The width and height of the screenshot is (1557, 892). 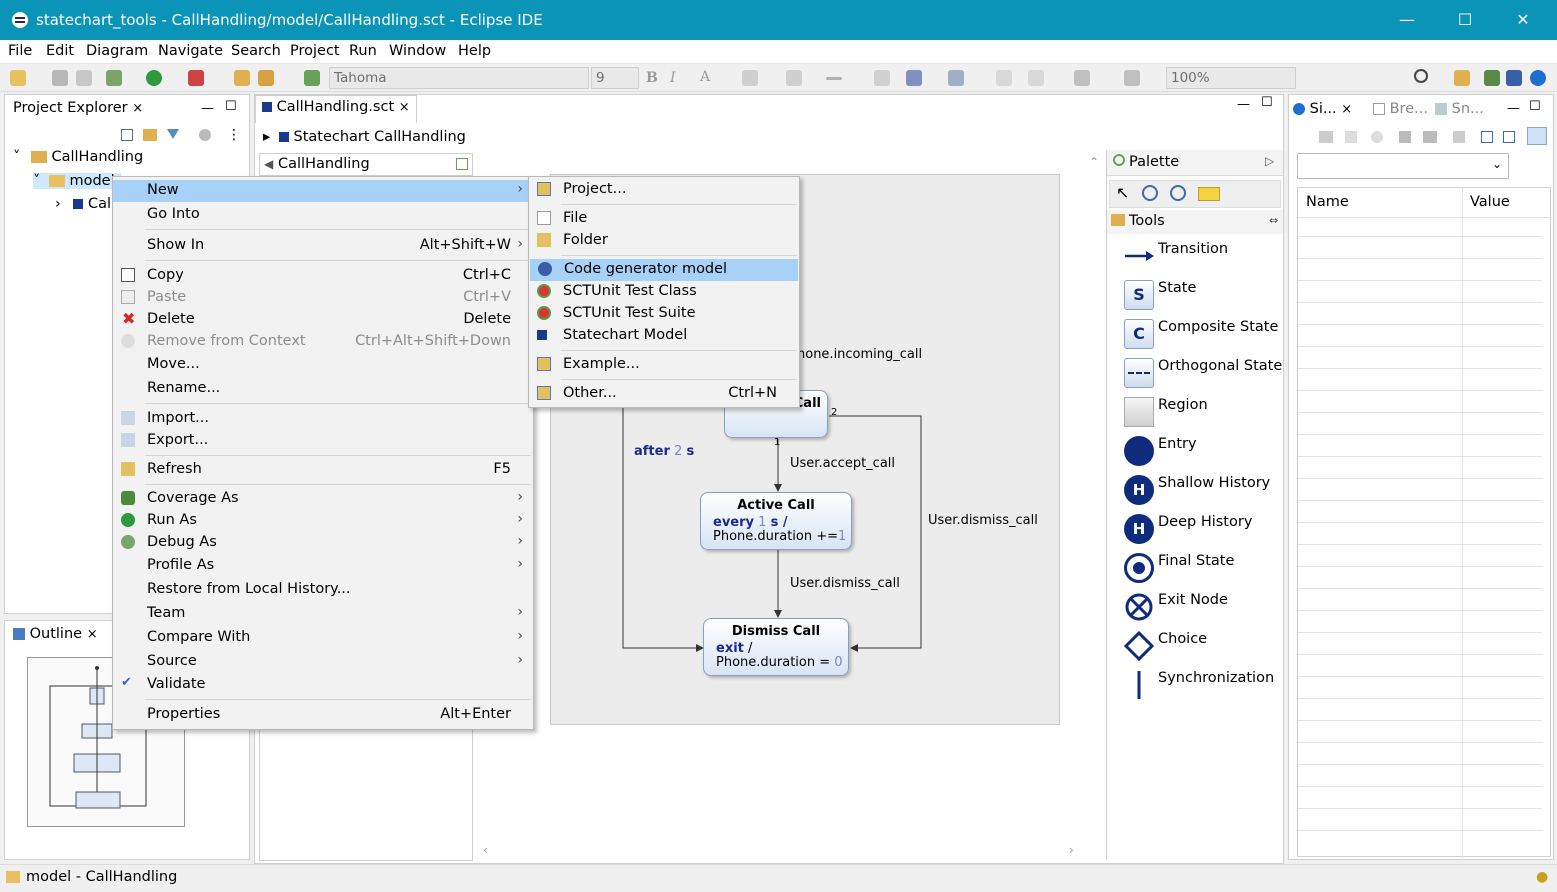 What do you see at coordinates (1514, 78) in the screenshot?
I see `statechart-perspective-icon` at bounding box center [1514, 78].